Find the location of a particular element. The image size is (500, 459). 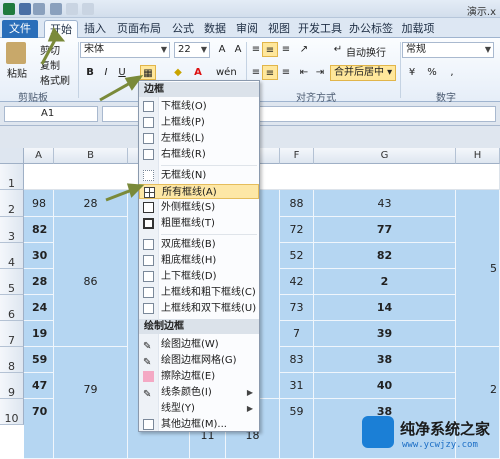

cell-f3: 72 is located at coordinates (297, 230).